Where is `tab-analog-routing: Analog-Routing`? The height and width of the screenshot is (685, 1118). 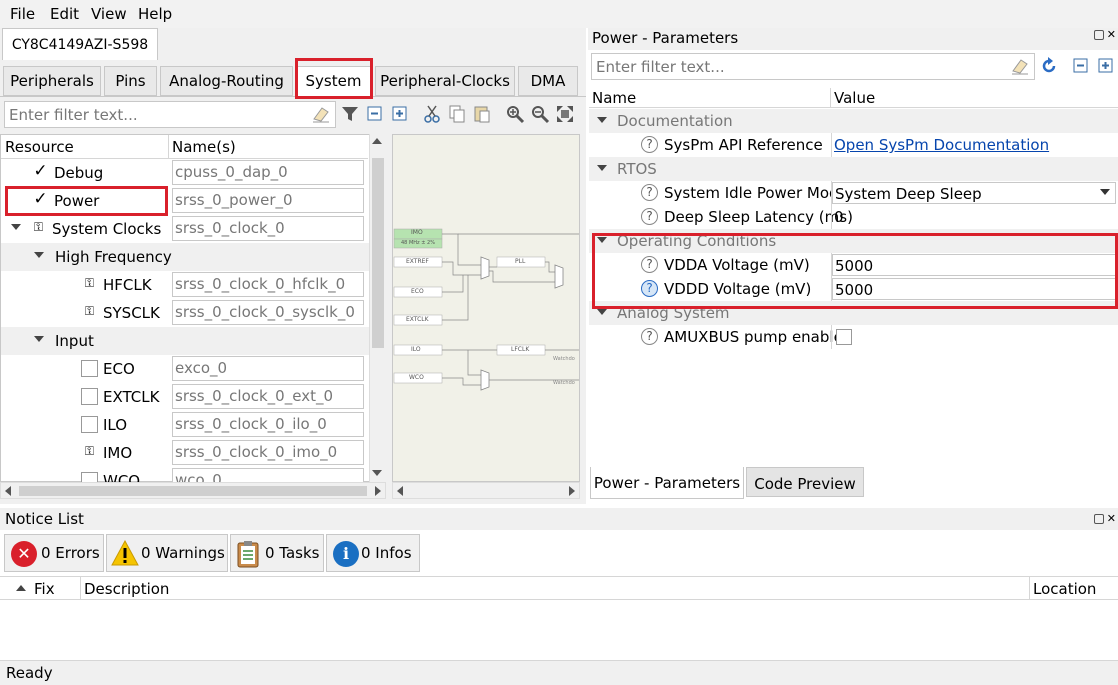 tab-analog-routing: Analog-Routing is located at coordinates (226, 81).